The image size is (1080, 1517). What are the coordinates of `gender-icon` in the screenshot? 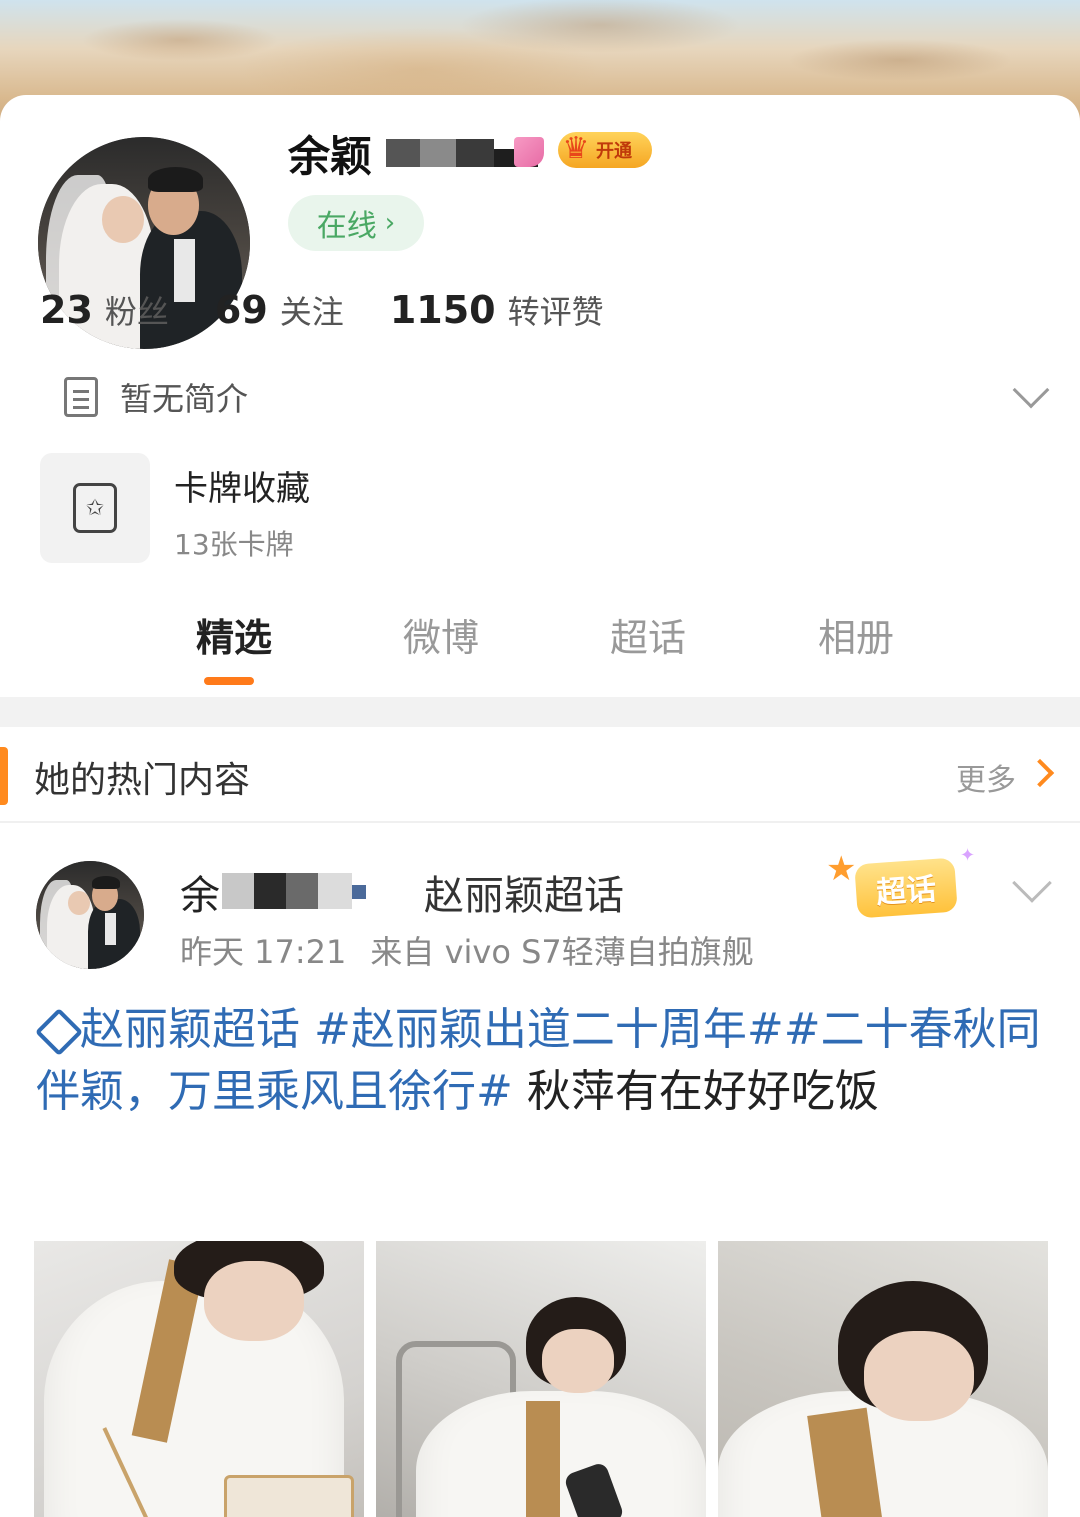 It's located at (529, 152).